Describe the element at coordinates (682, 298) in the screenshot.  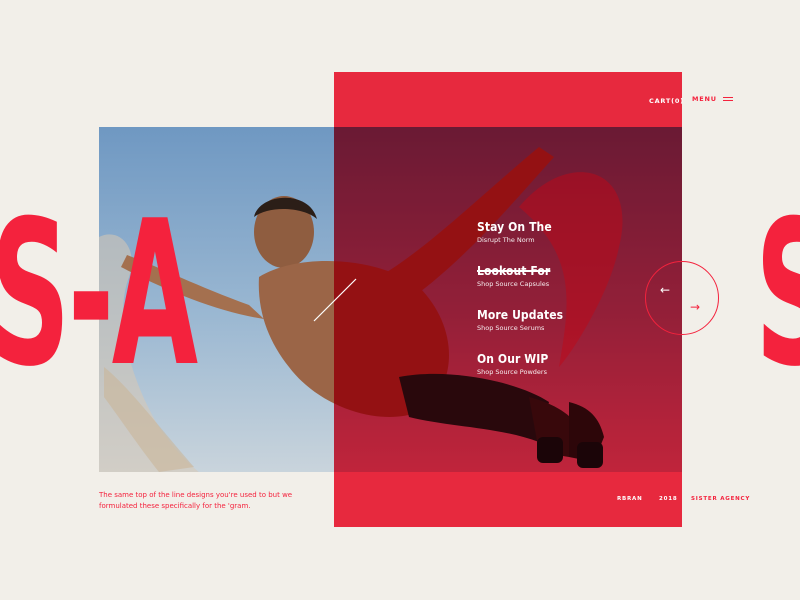
I see `carousel-control` at that location.